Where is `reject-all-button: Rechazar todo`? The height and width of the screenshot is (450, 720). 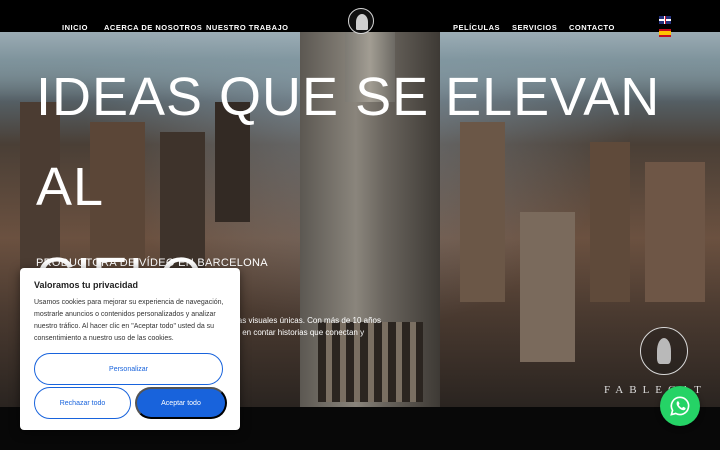 reject-all-button: Rechazar todo is located at coordinates (82, 403).